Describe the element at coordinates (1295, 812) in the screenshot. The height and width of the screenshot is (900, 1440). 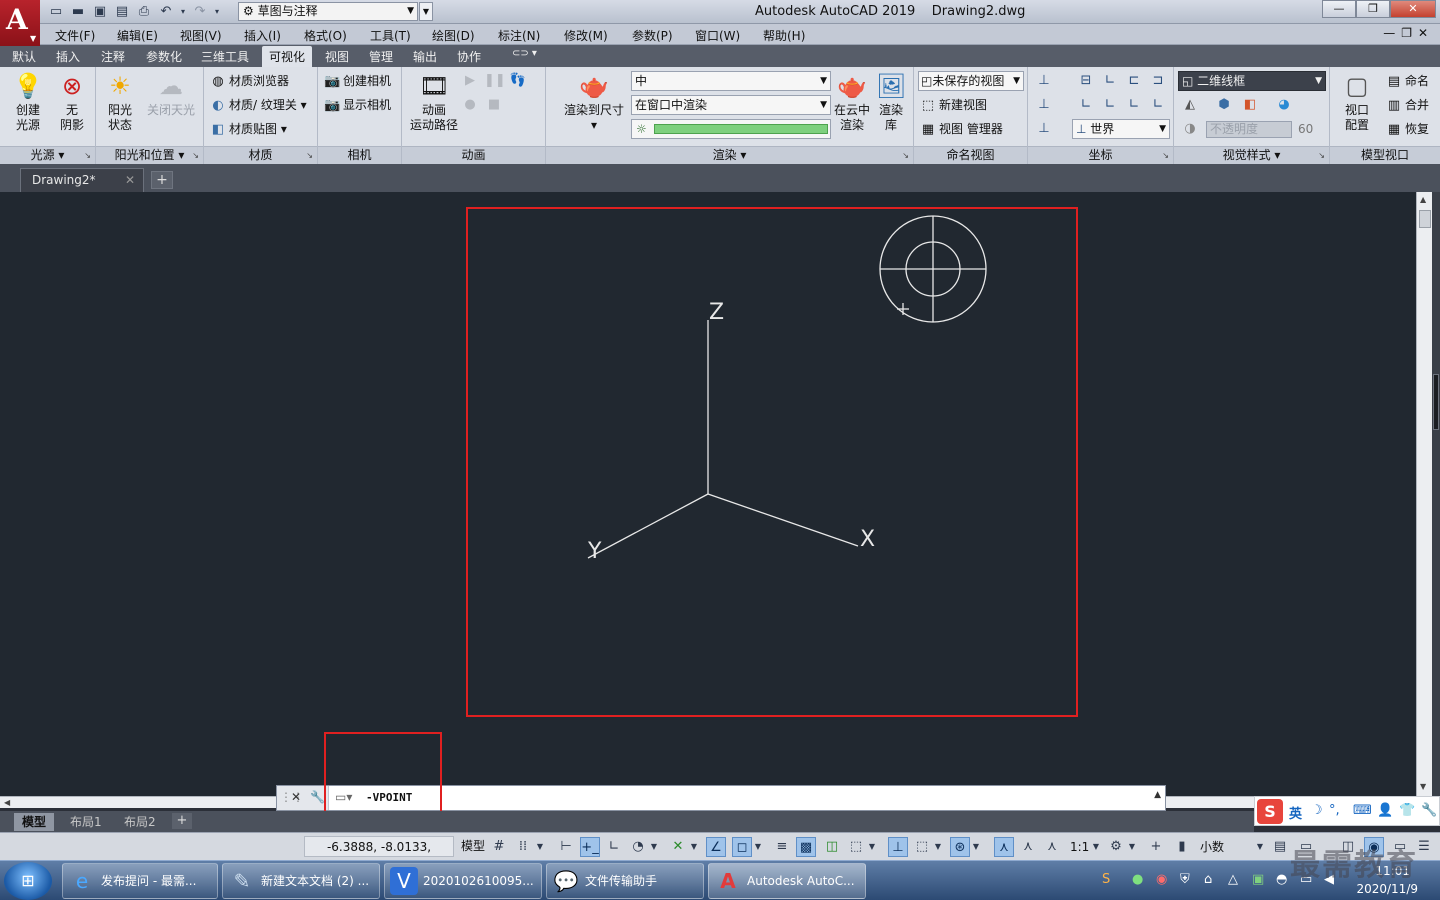
I see `ime-language: 英` at that location.